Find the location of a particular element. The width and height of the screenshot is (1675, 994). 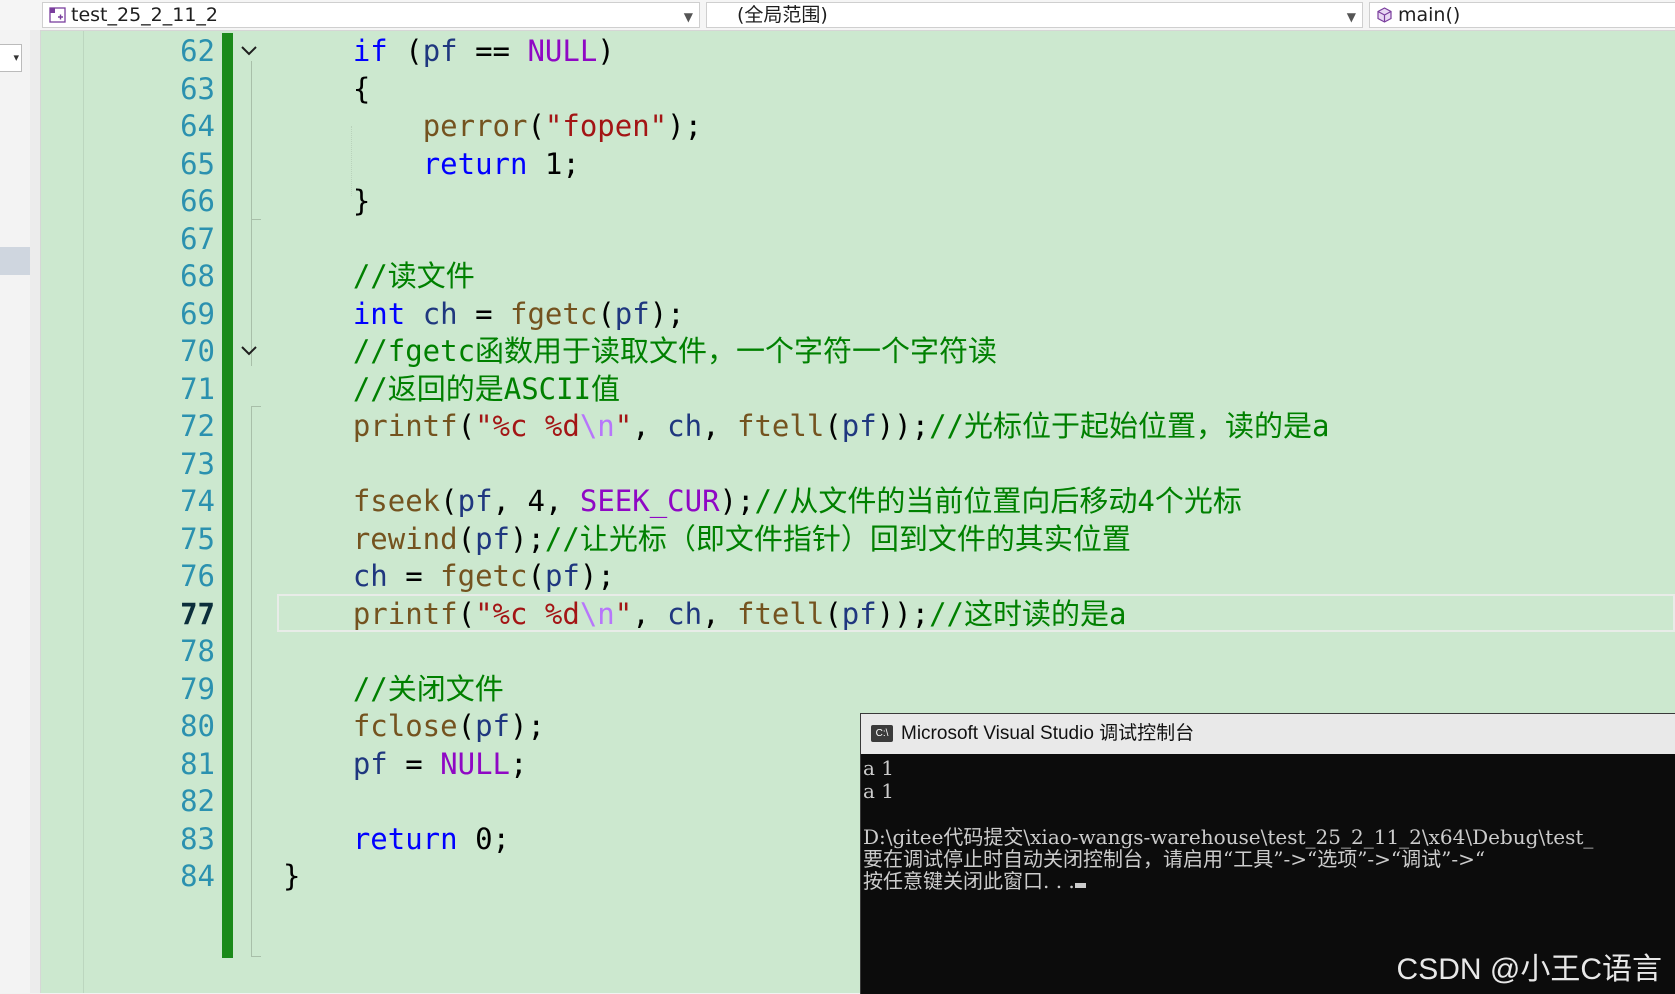

code-line: 65 return 1; is located at coordinates (858, 164).